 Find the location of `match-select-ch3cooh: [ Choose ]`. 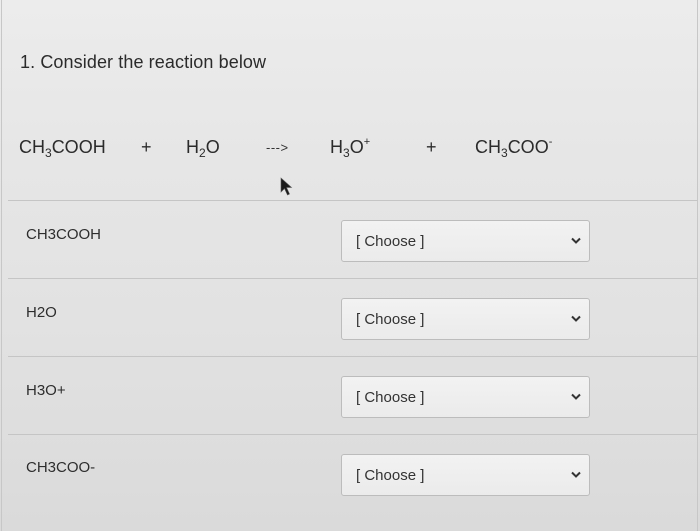

match-select-ch3cooh: [ Choose ] is located at coordinates (465, 241).